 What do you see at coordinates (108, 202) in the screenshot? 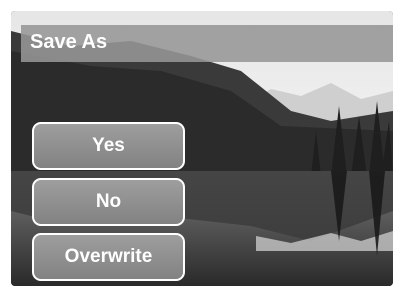
I see `no-button: No` at bounding box center [108, 202].